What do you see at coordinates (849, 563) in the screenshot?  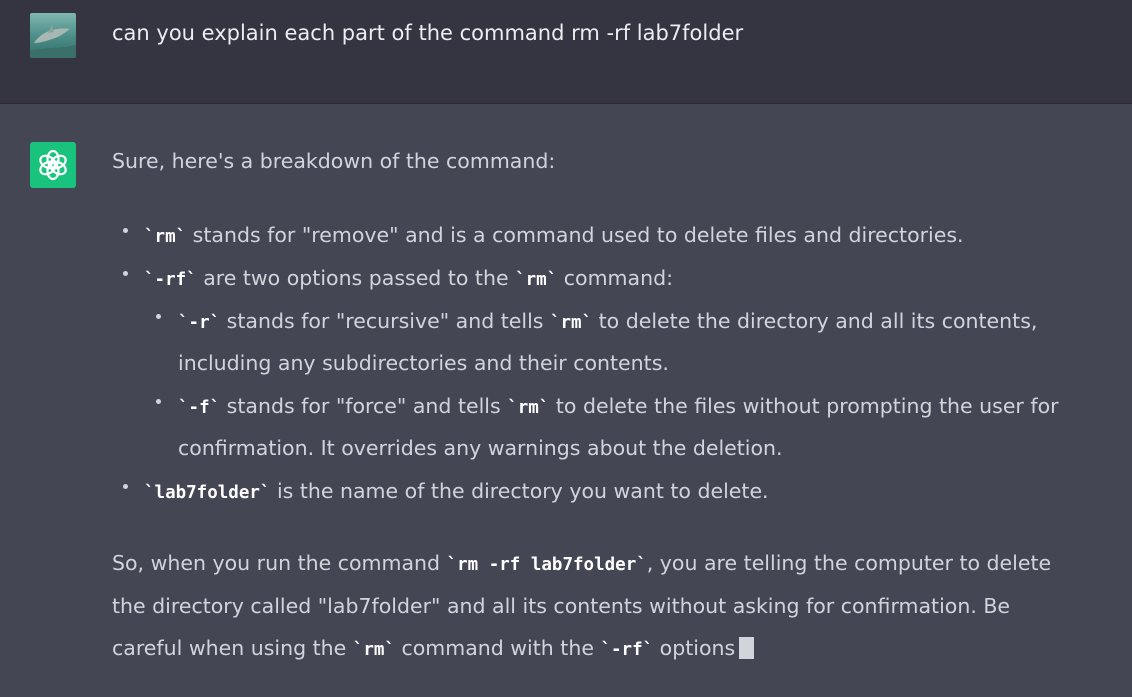 I see `summary-text: , you are telling the computer to delete` at bounding box center [849, 563].